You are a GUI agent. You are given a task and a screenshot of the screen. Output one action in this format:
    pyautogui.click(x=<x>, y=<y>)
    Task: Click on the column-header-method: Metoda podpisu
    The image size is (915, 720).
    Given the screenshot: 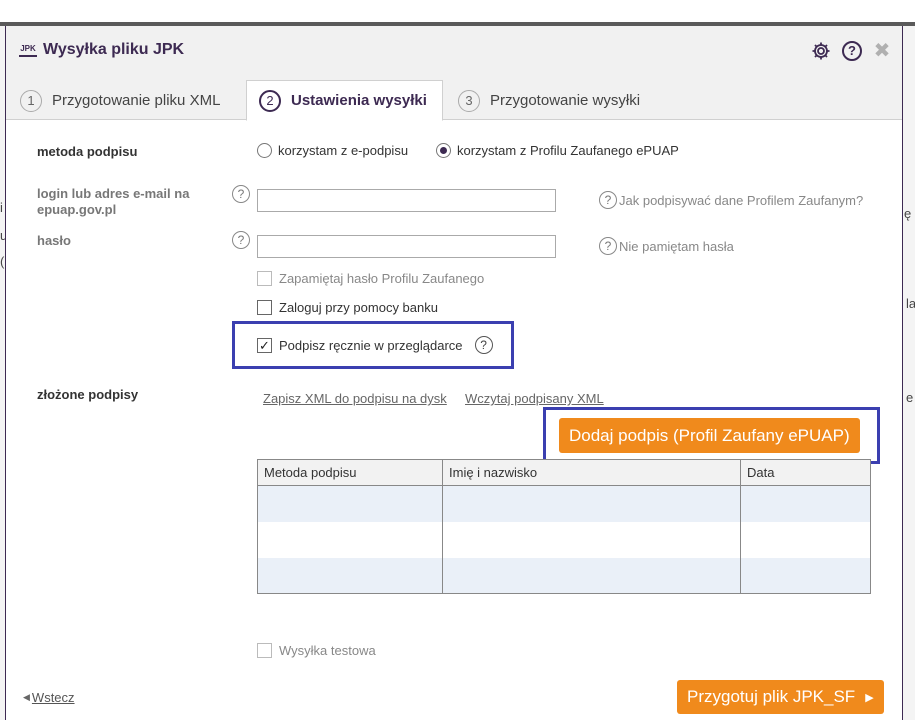 What is the action you would take?
    pyautogui.click(x=350, y=472)
    